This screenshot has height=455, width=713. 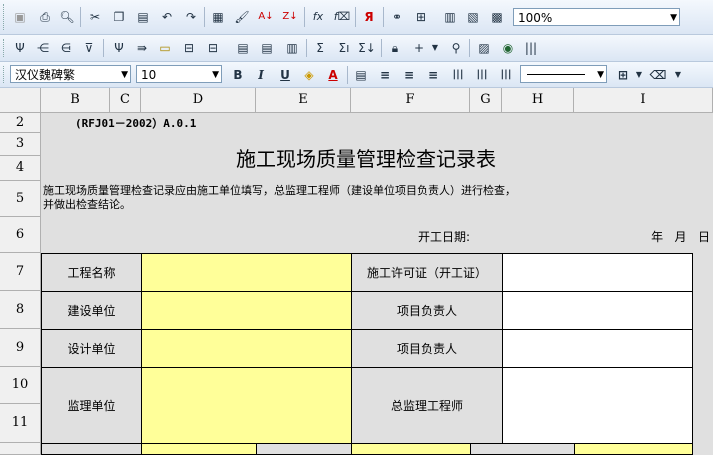 I want to click on table-c-icon: ▥, so click(x=292, y=48).